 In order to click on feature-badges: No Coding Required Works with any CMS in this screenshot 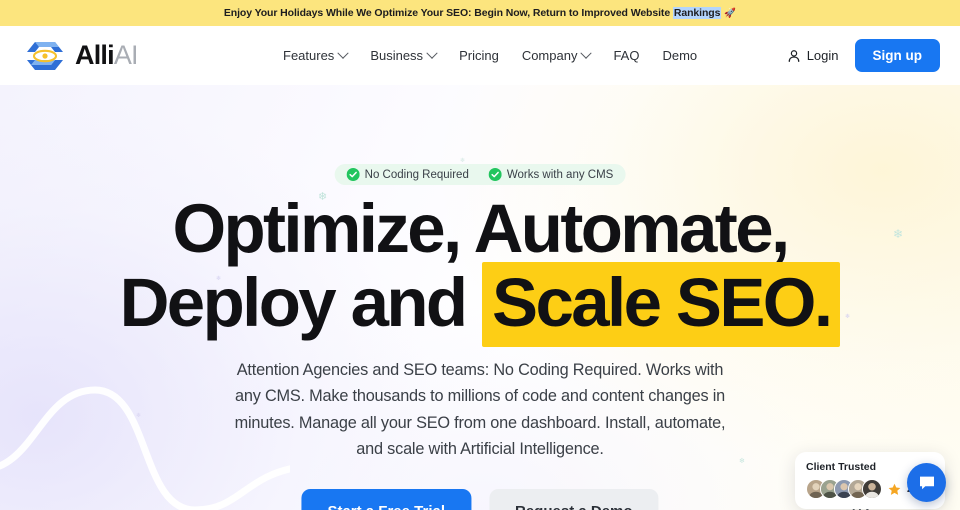, I will do `click(480, 174)`.